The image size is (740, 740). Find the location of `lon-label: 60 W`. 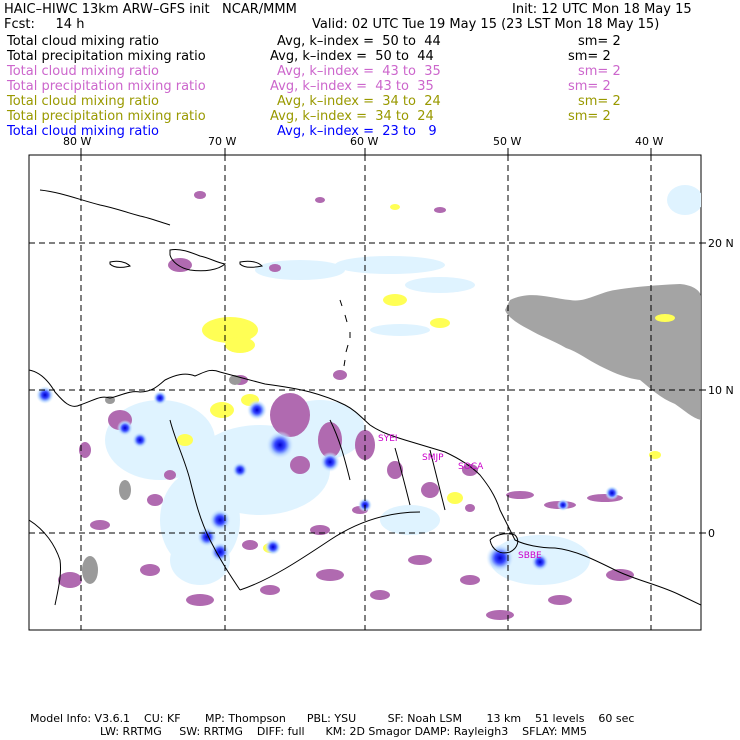

lon-label: 60 W is located at coordinates (364, 141).